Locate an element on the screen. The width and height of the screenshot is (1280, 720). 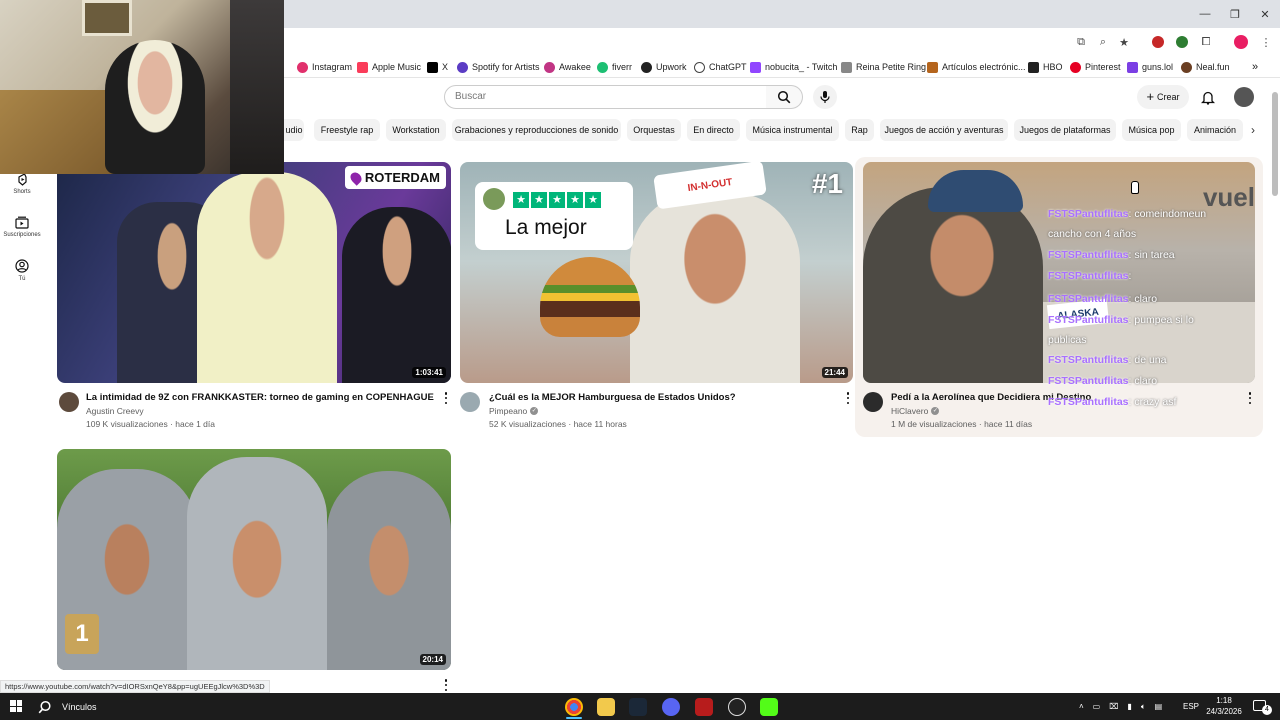
search-icon is located at coordinates (44, 706).